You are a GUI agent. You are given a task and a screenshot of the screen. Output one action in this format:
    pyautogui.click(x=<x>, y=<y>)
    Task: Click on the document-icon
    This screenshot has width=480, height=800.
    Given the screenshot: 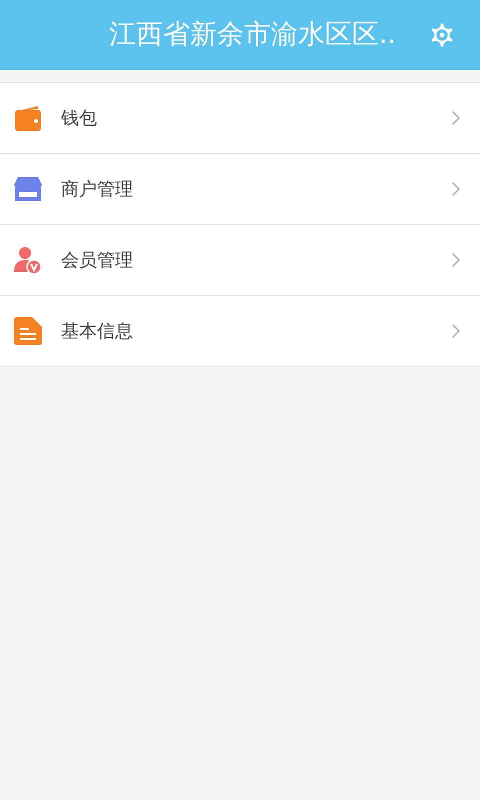 What is the action you would take?
    pyautogui.click(x=28, y=331)
    